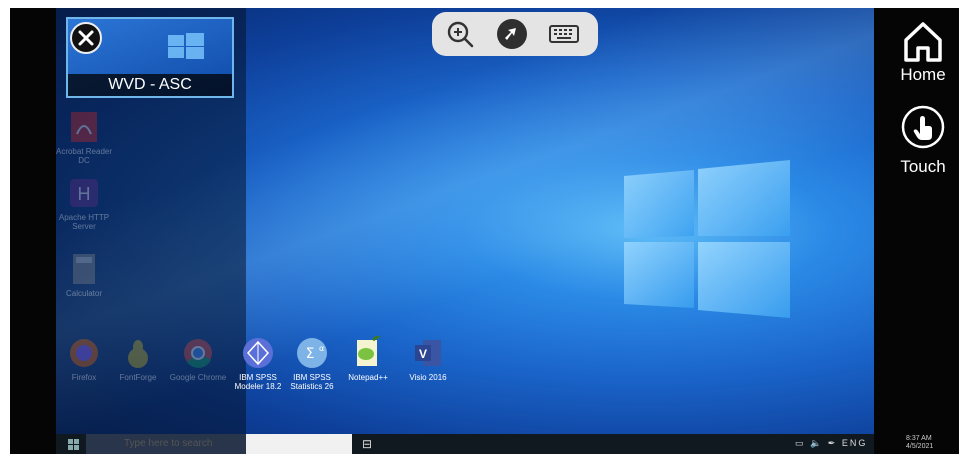 Image resolution: width=959 pixels, height=458 pixels. I want to click on volume-icon: 🔈, so click(816, 443).